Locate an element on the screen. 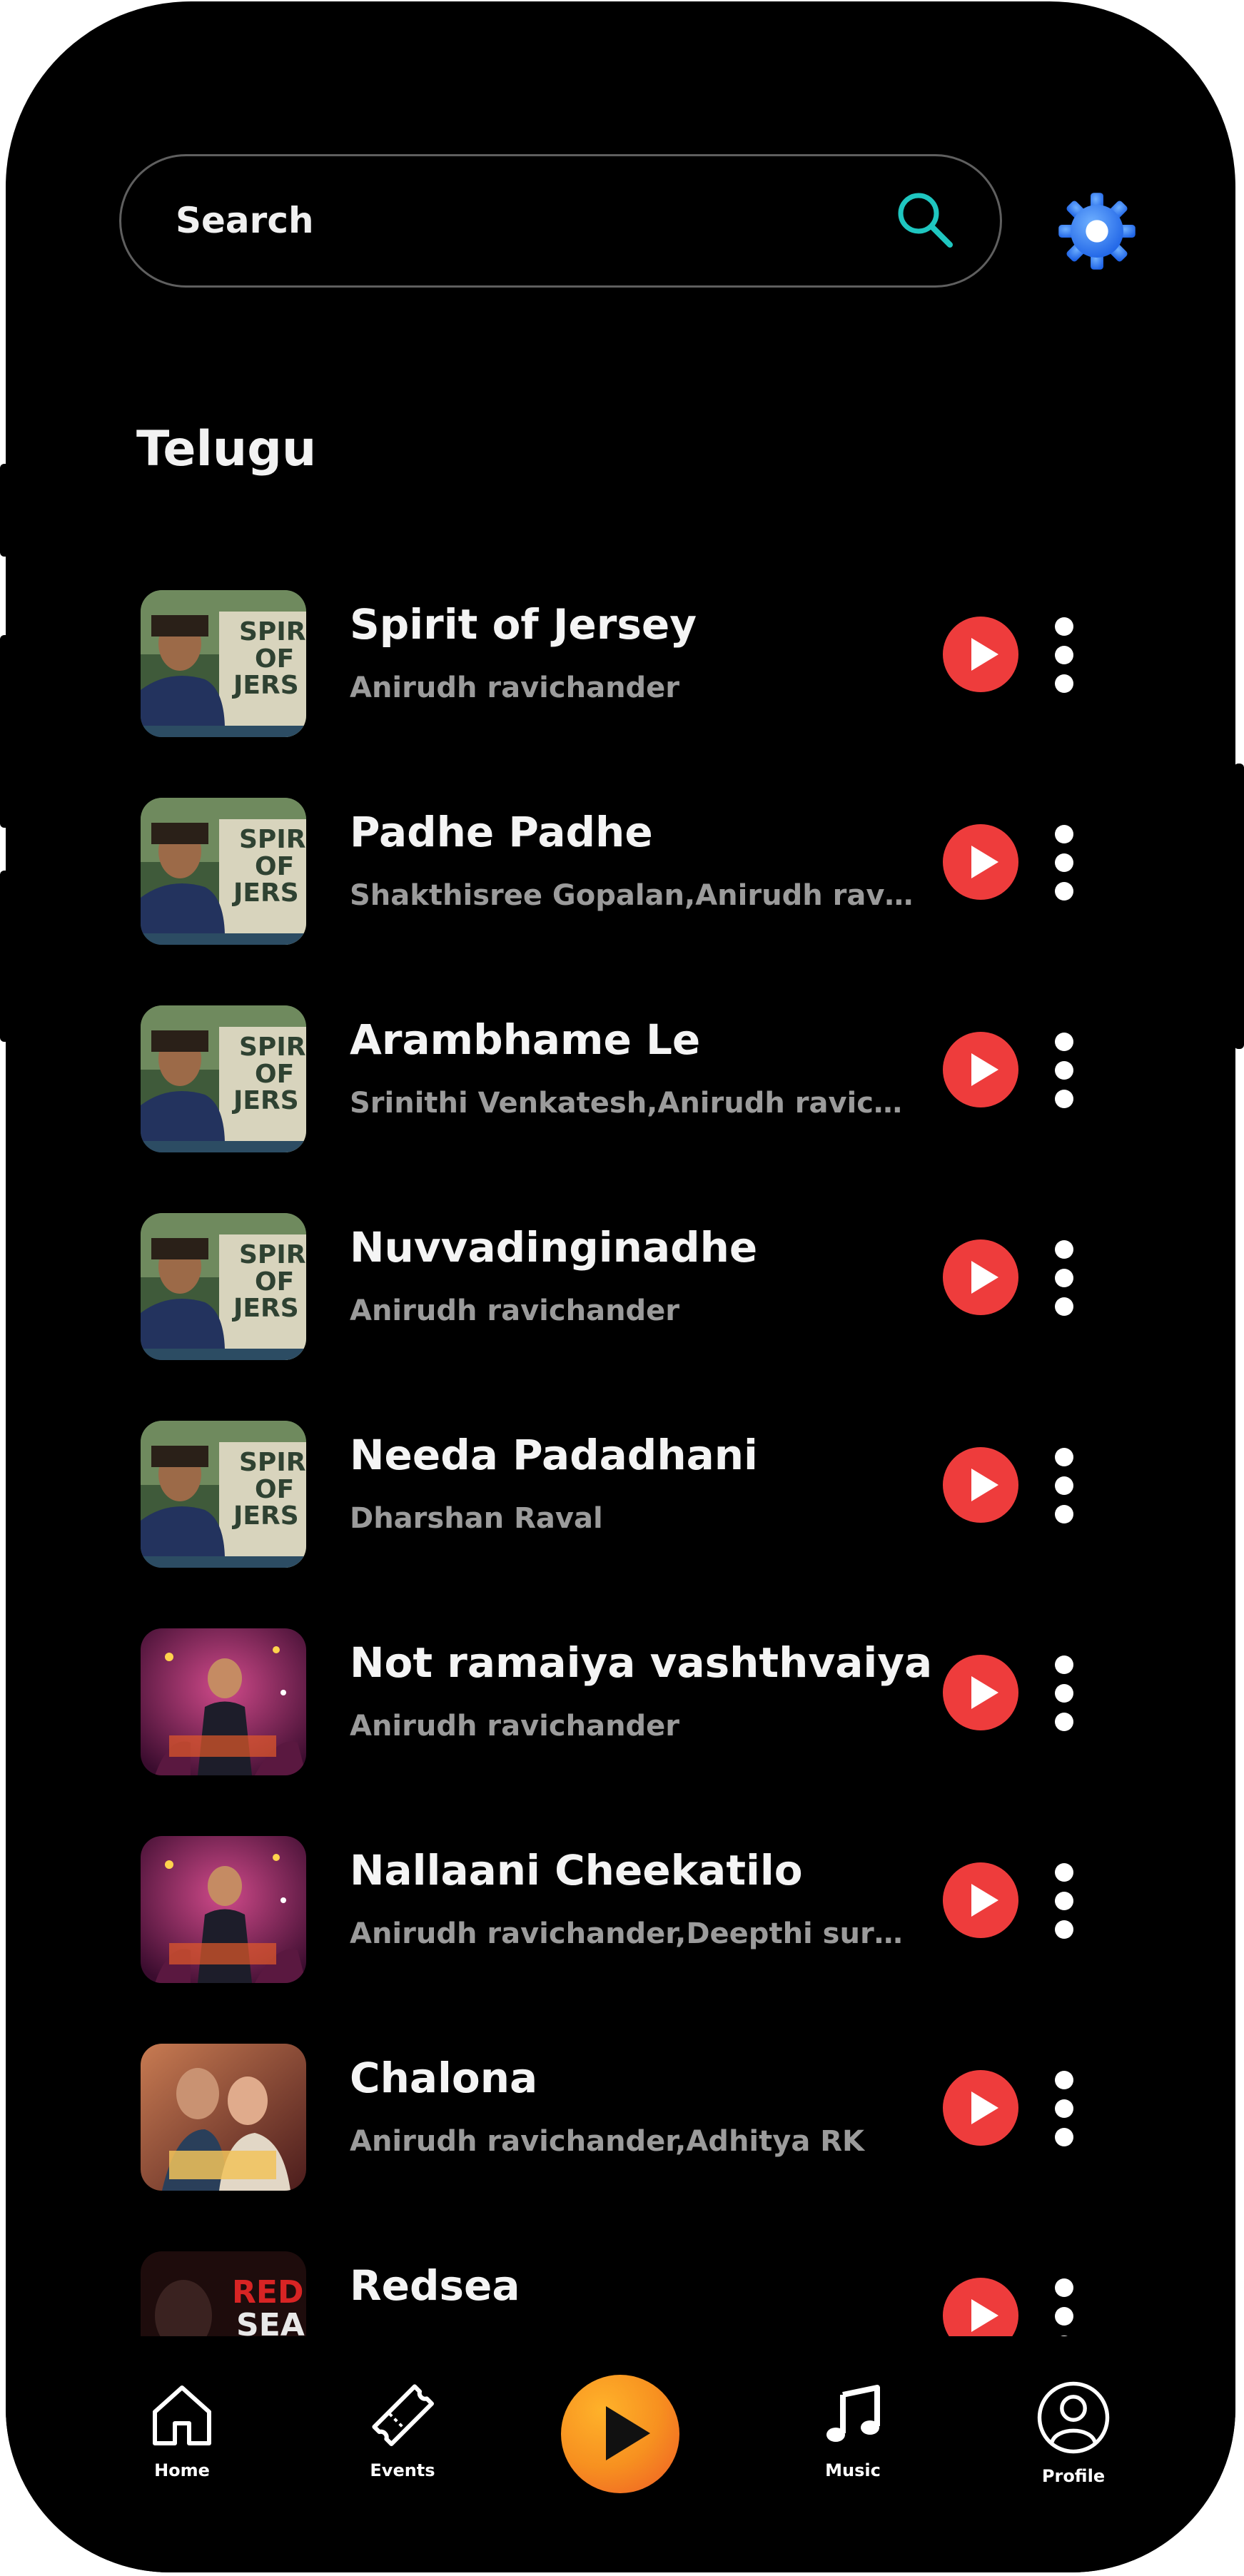 The height and width of the screenshot is (2576, 1244). gear-icon is located at coordinates (1097, 231).